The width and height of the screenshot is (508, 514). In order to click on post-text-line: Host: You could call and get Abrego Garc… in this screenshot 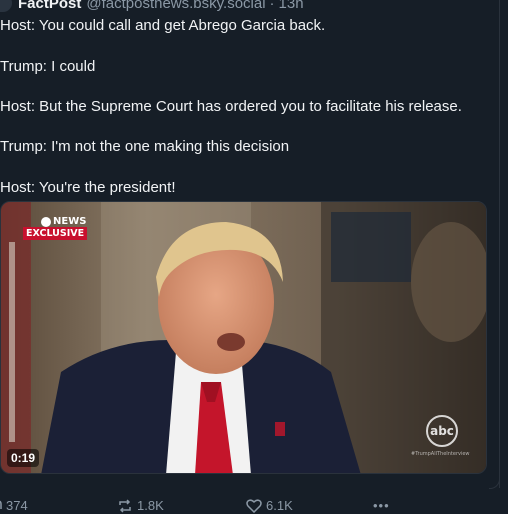, I will do `click(163, 25)`.